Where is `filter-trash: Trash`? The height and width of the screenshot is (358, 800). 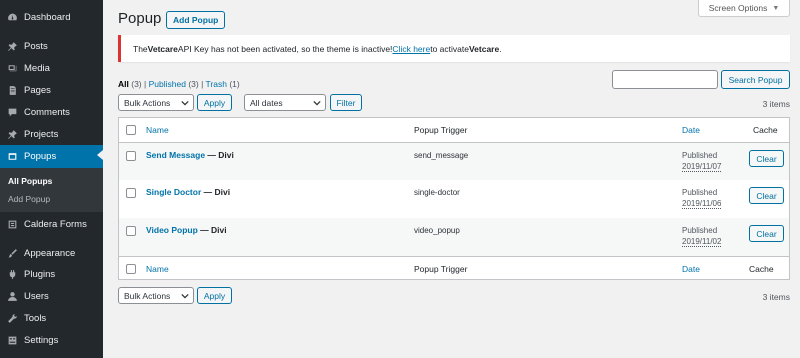
filter-trash: Trash is located at coordinates (216, 84).